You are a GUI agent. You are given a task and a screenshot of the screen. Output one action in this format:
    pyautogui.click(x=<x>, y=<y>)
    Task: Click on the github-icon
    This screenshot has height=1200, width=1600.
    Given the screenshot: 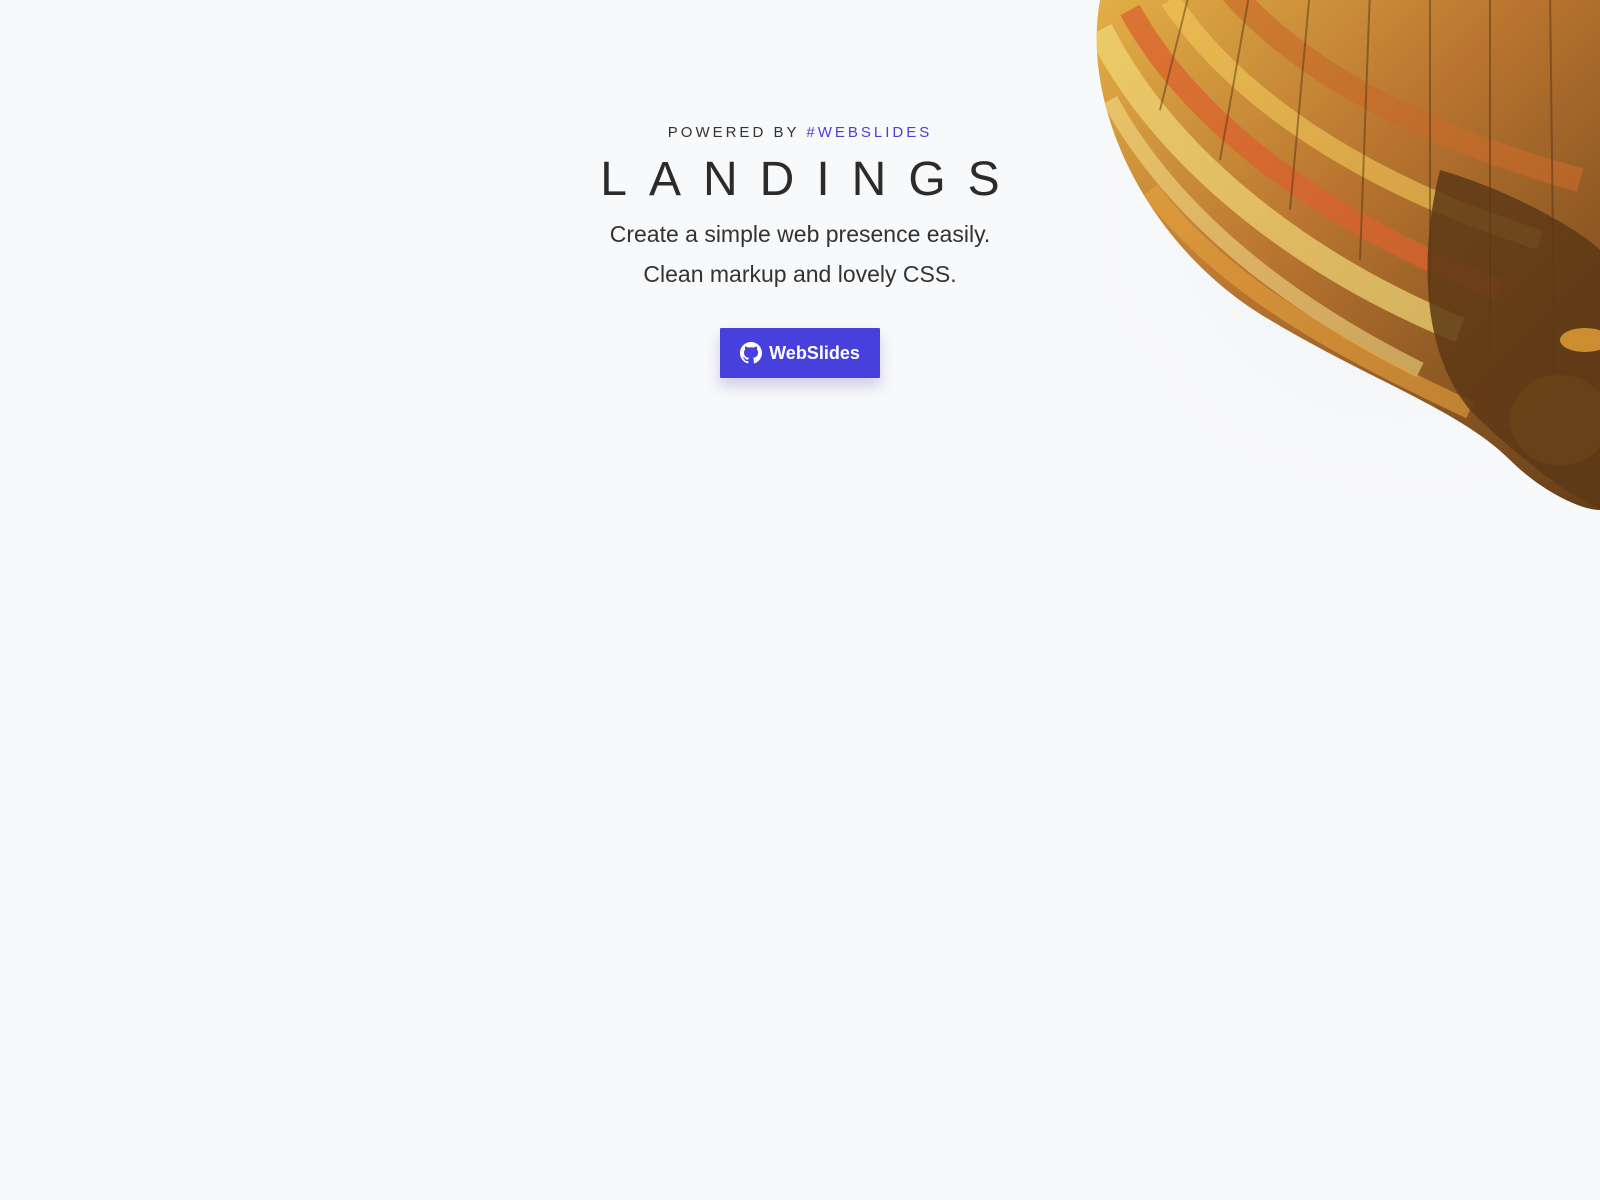 What is the action you would take?
    pyautogui.click(x=751, y=353)
    